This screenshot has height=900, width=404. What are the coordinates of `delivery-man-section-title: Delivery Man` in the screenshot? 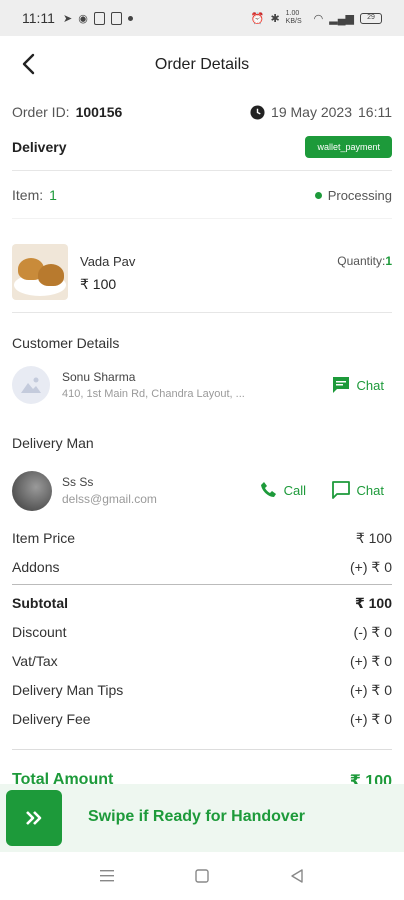 It's located at (53, 443).